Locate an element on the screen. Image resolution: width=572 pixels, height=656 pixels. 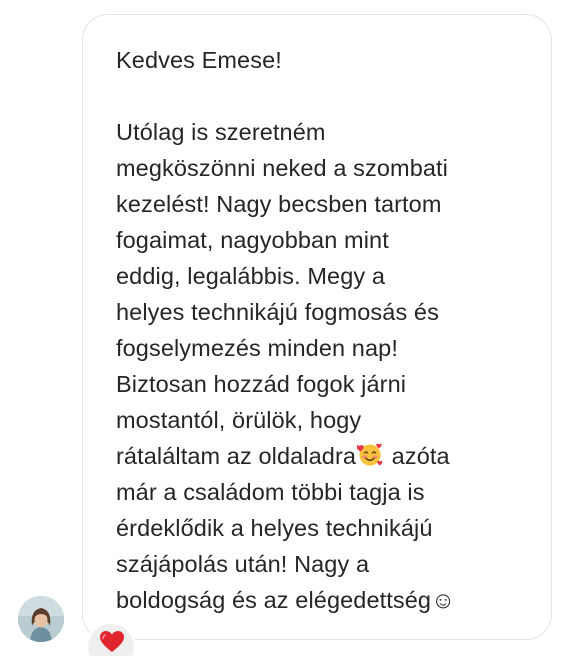
message-line-part: azóta is located at coordinates (417, 456).